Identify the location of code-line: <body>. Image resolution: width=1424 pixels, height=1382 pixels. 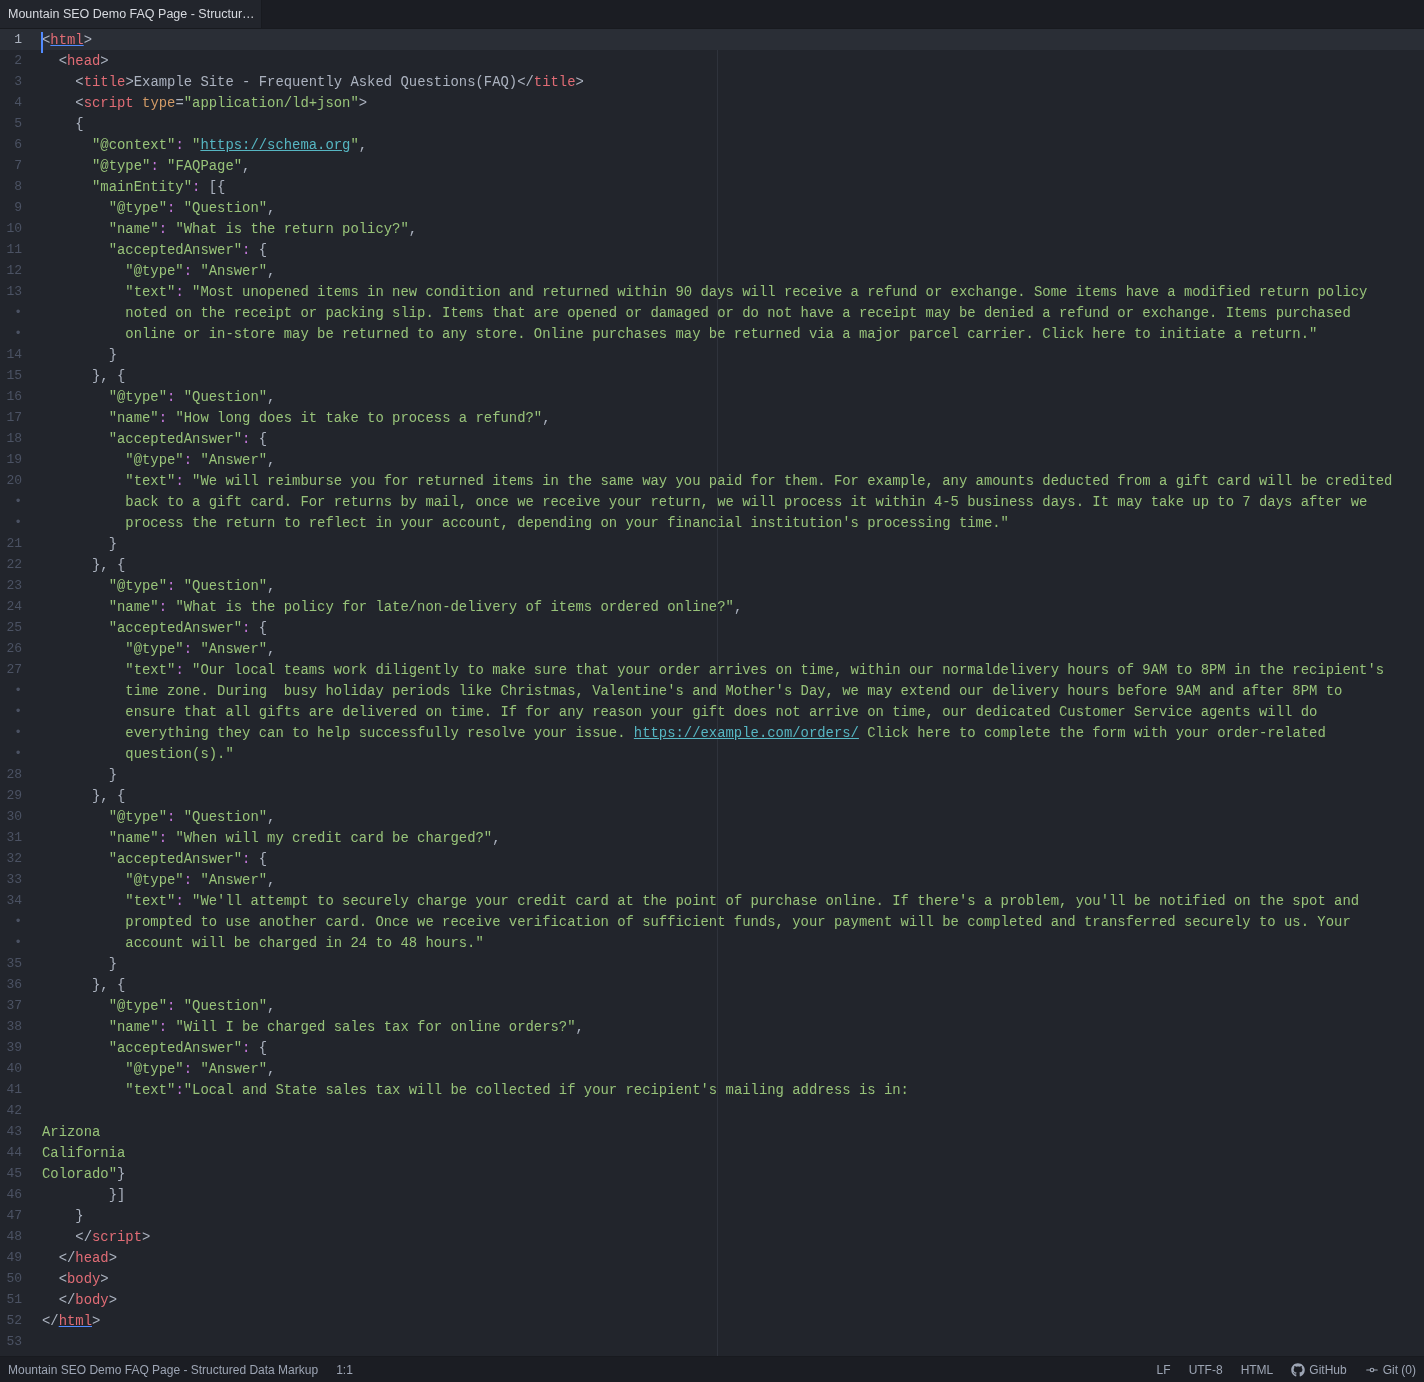
(83, 1278).